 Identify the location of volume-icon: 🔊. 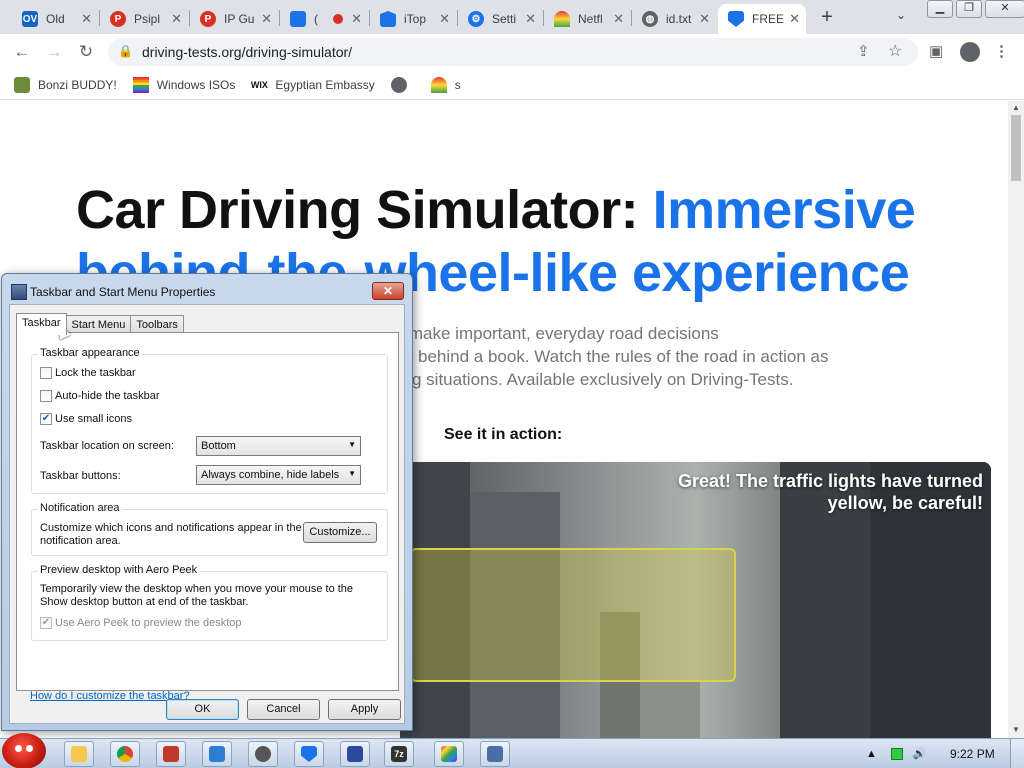
(920, 753).